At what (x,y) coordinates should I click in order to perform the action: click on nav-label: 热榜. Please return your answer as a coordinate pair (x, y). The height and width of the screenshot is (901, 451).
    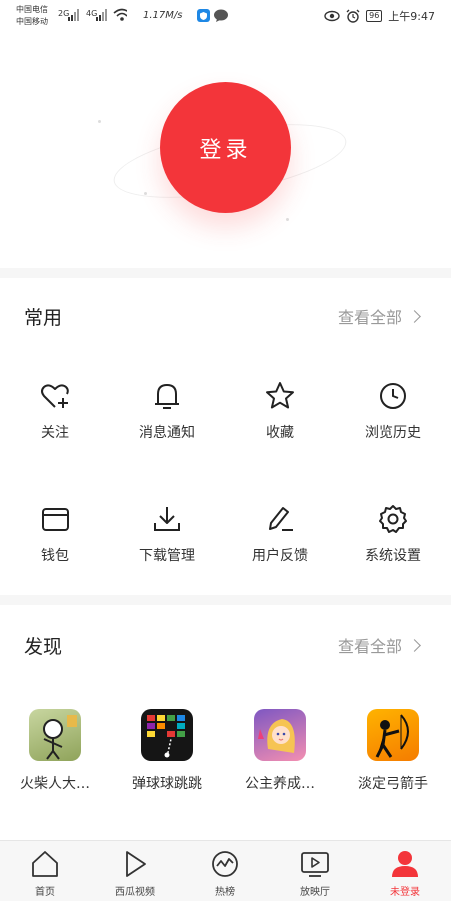
    Looking at the image, I should click on (225, 892).